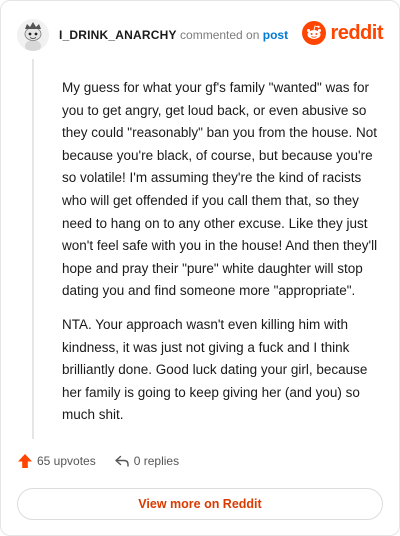  I want to click on author-line: I_DRINK_ANARCHY commented on post, so click(173, 35).